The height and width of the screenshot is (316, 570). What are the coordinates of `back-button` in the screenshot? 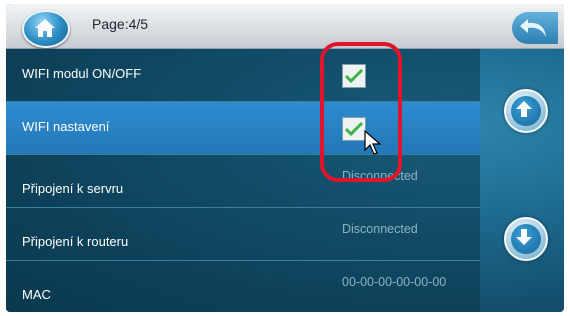 It's located at (535, 28).